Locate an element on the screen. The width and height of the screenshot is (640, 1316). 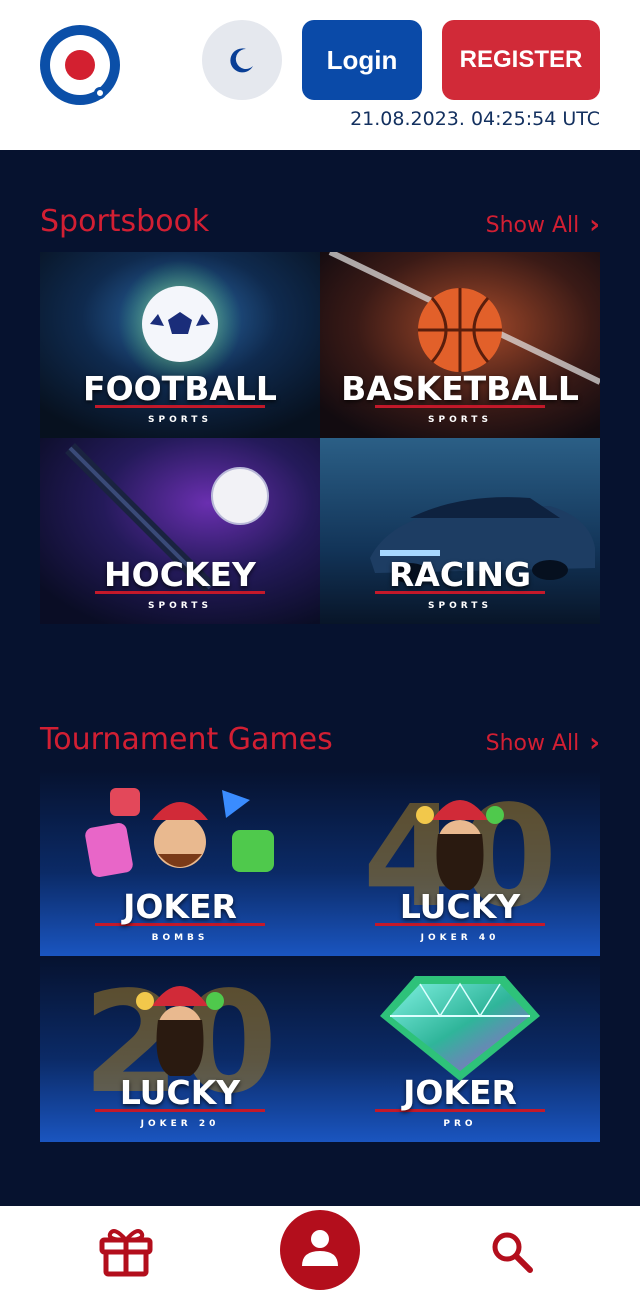
tile-title: FOOTBALL is located at coordinates (180, 388).